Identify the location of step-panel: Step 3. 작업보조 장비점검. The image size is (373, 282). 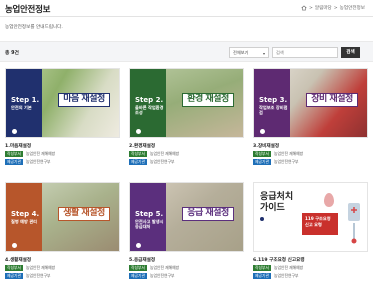
(272, 103).